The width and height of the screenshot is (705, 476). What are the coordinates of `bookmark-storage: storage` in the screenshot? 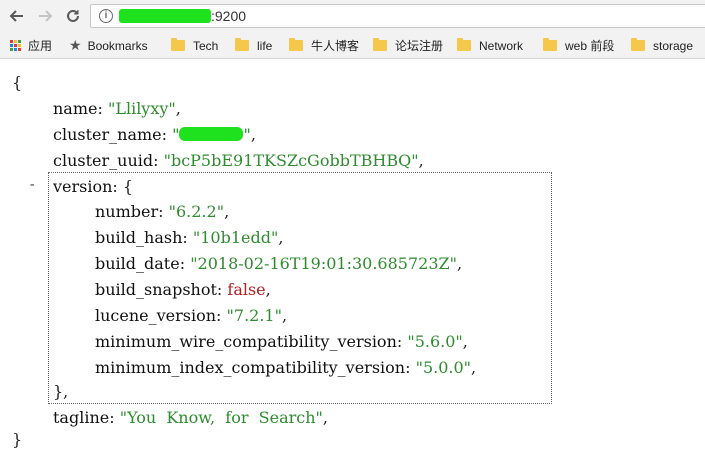 It's located at (662, 45).